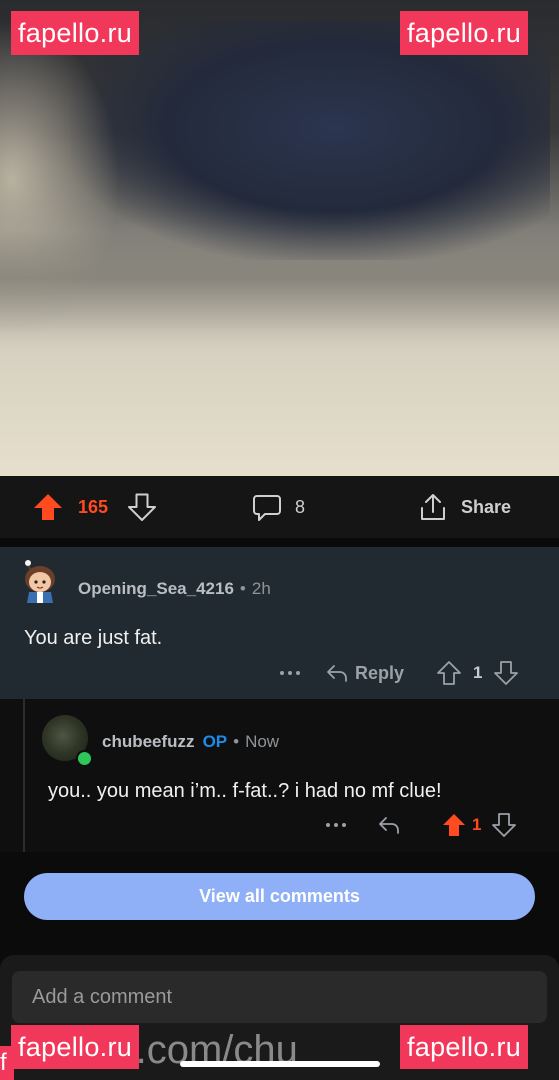 The width and height of the screenshot is (559, 1080). I want to click on comment-time: 2h, so click(261, 588).